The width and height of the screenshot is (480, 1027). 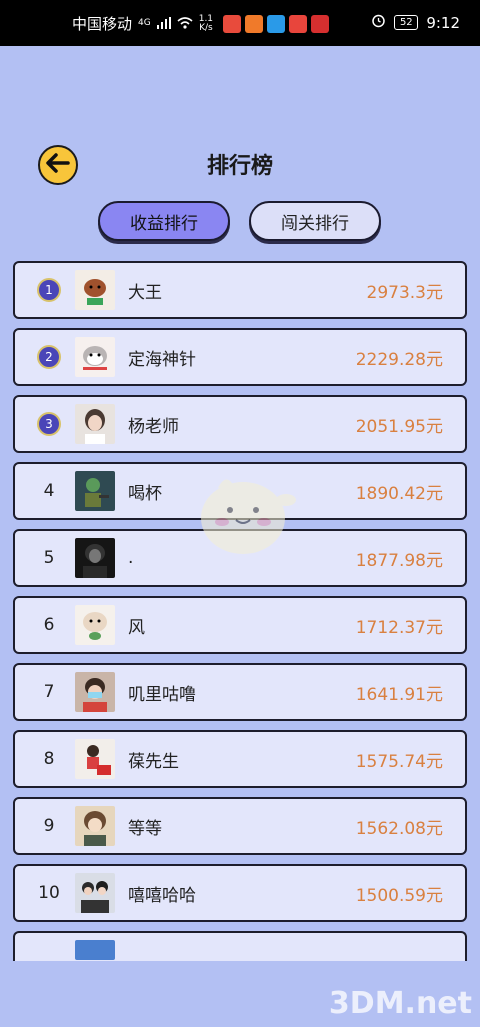 I want to click on rank-number: 8, so click(x=49, y=759).